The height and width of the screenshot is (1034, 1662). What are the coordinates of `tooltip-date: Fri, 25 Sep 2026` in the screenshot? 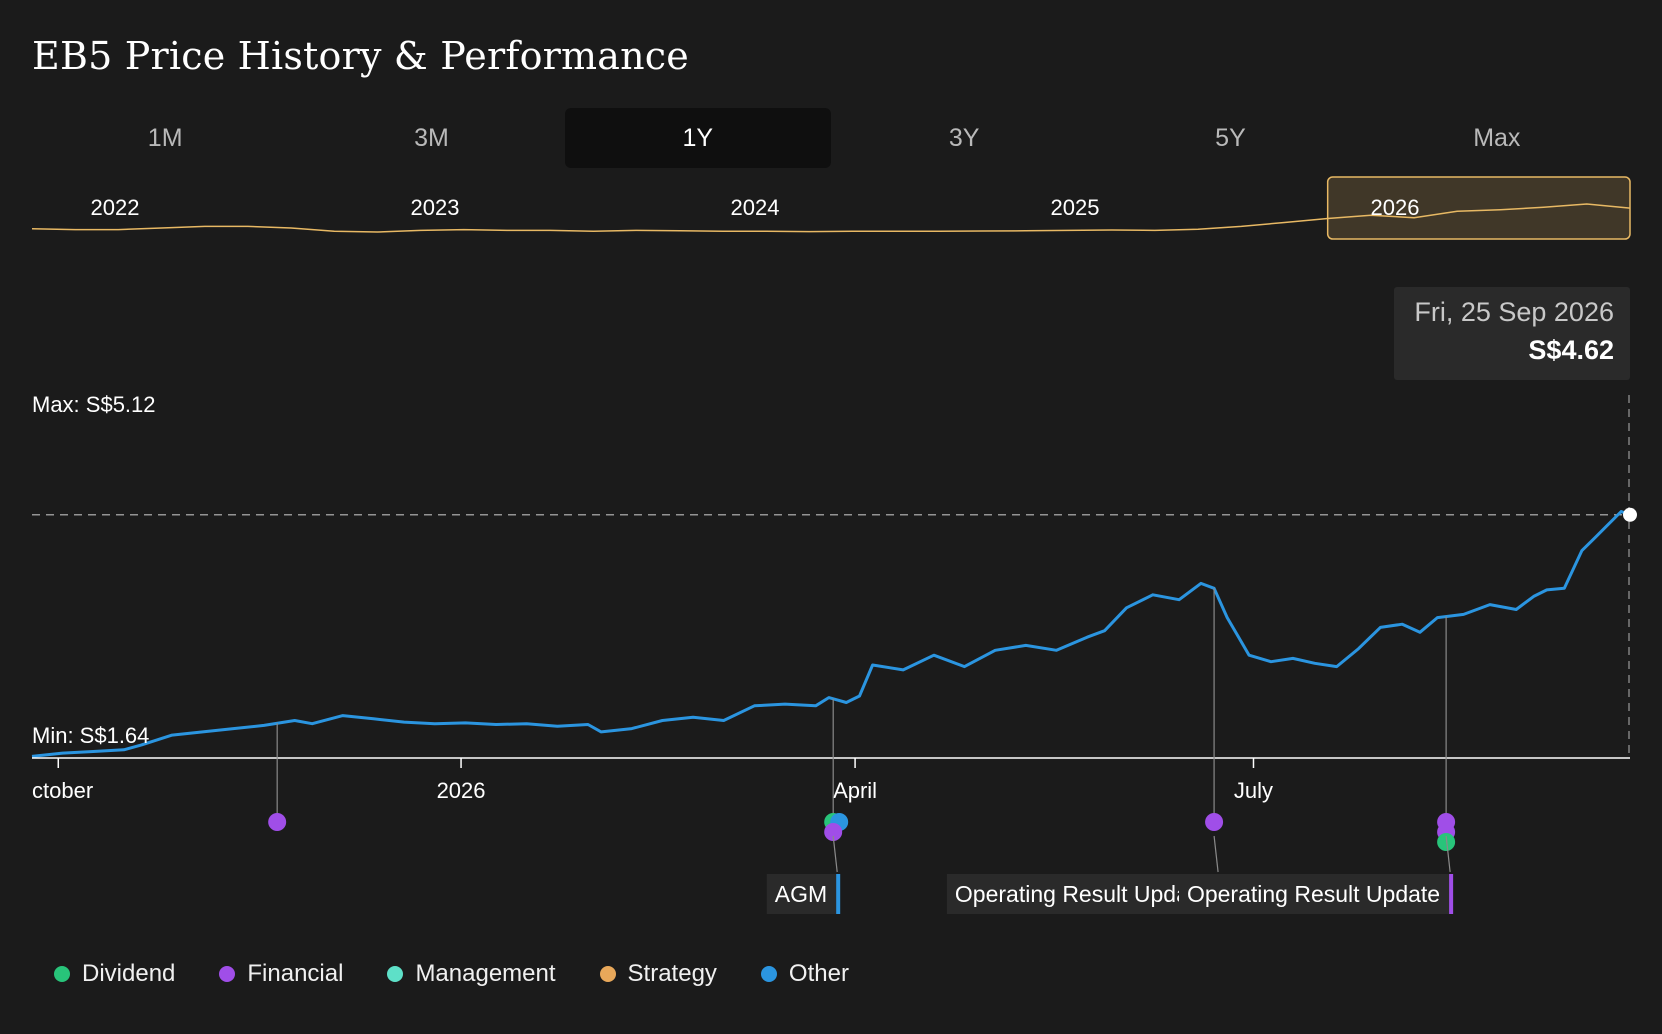 It's located at (1514, 312).